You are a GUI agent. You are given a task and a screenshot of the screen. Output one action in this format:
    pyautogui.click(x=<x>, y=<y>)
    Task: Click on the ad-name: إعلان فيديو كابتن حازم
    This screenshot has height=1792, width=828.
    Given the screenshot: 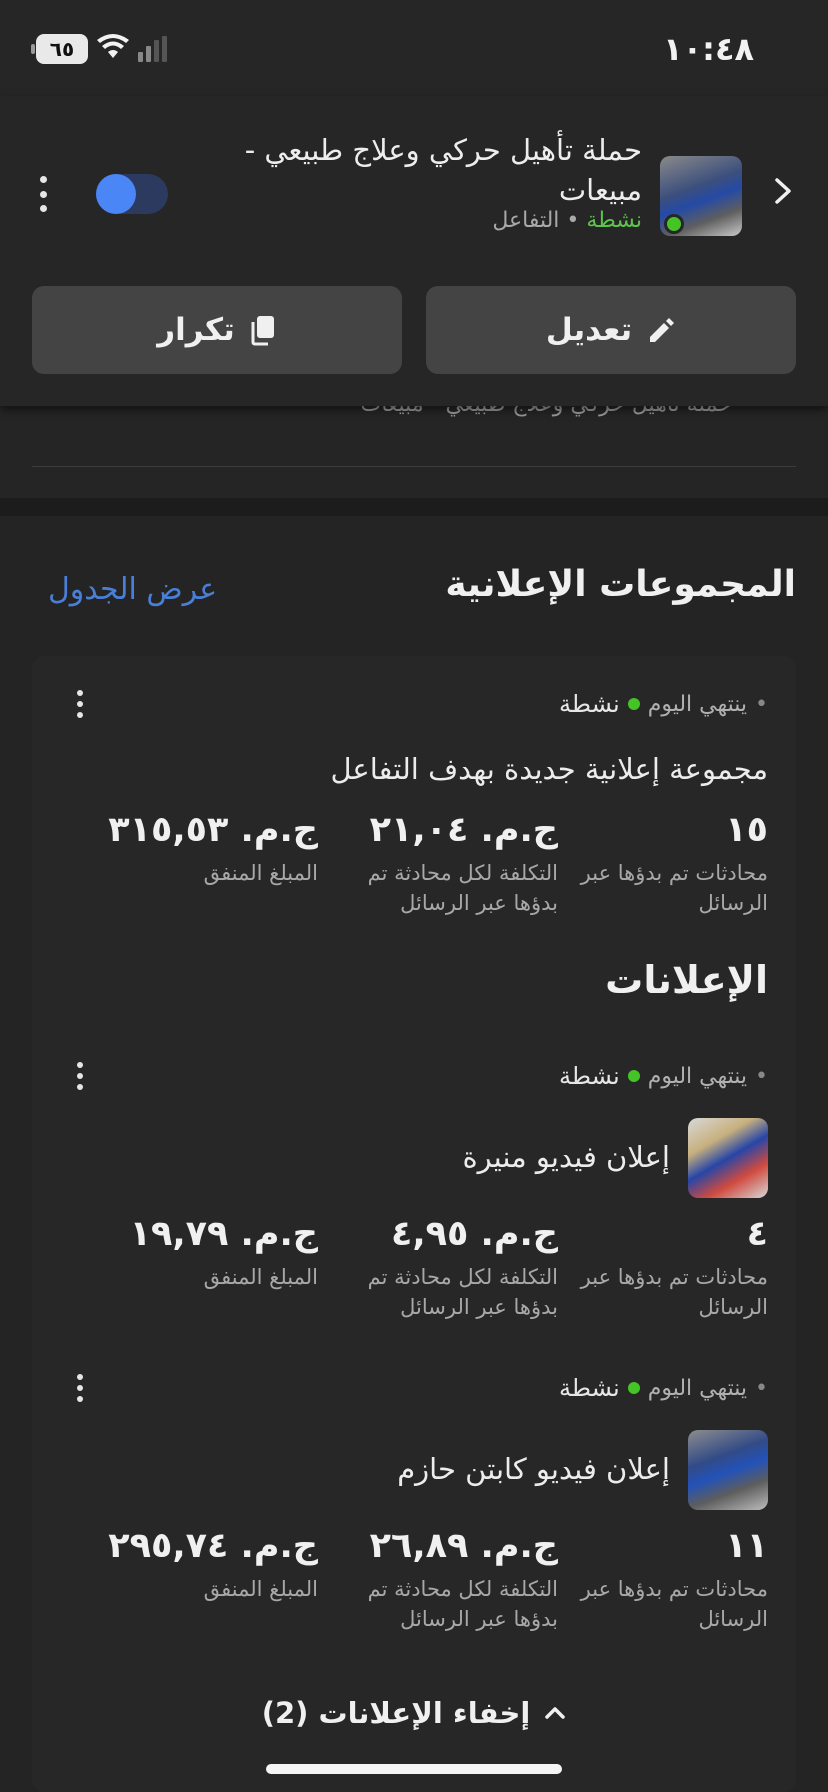 What is the action you would take?
    pyautogui.click(x=533, y=1469)
    